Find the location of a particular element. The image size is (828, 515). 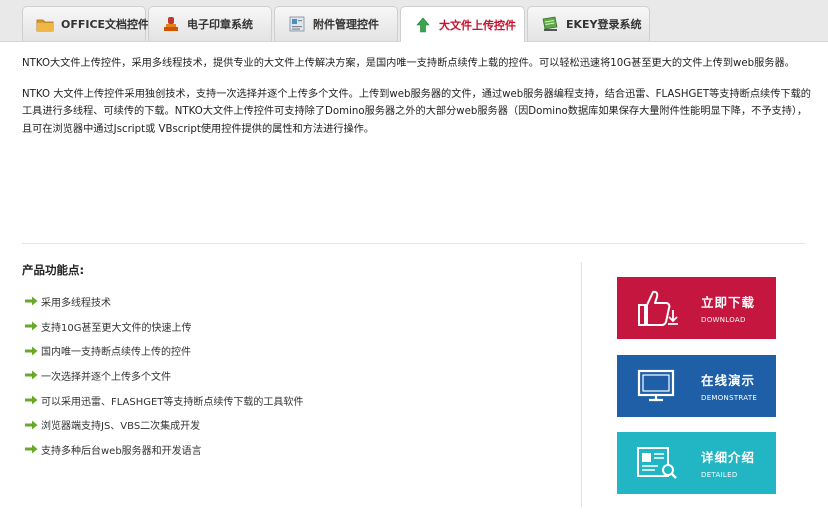

tab-office-control: OFFICE文档控件 is located at coordinates (86, 23).